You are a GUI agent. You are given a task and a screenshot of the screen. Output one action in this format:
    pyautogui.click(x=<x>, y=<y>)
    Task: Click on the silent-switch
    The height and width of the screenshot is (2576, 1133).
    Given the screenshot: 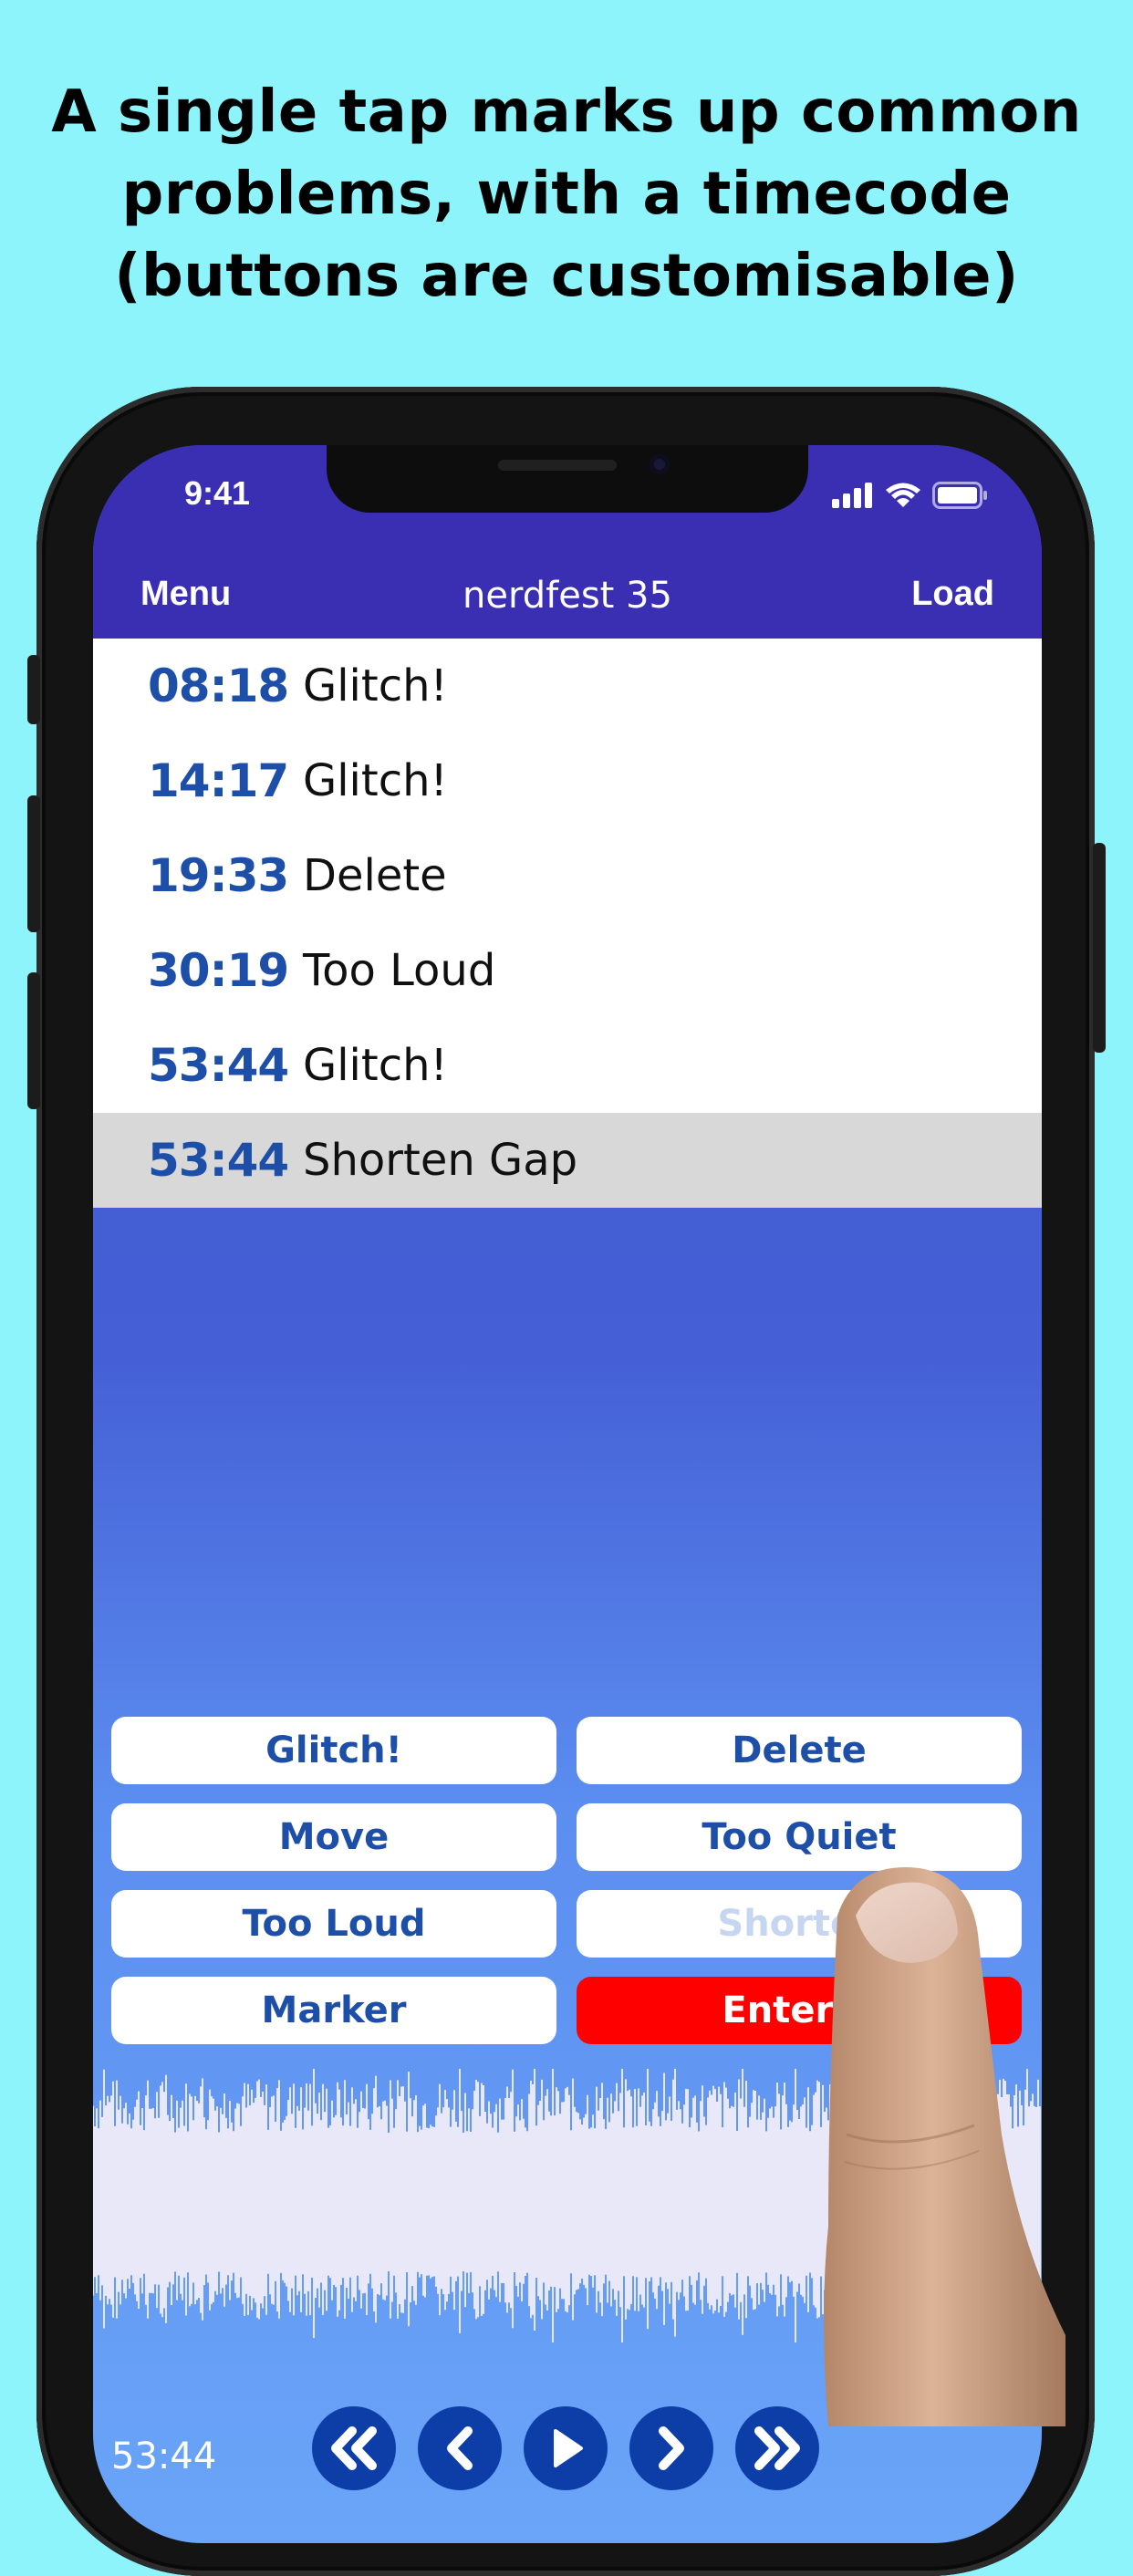 What is the action you would take?
    pyautogui.click(x=34, y=689)
    